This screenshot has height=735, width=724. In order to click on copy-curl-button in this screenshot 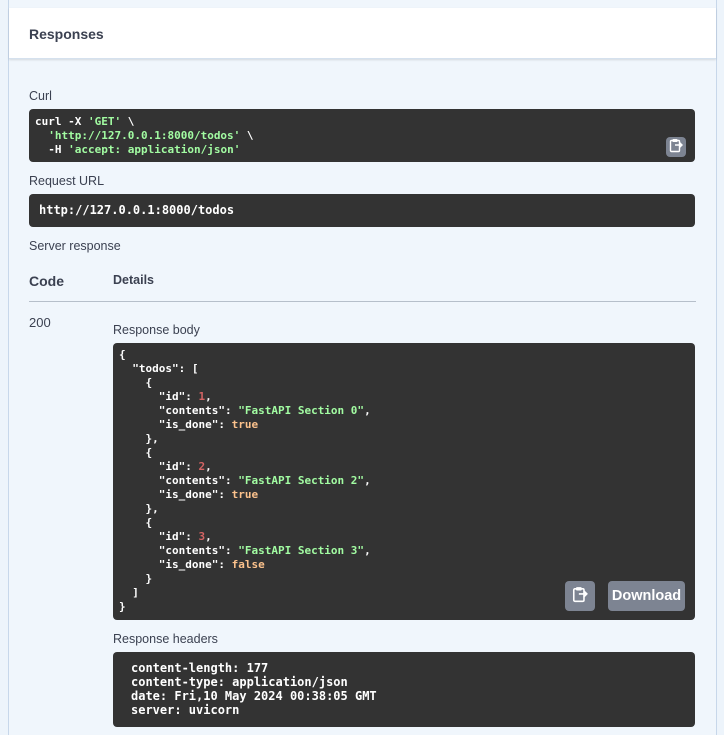, I will do `click(676, 147)`.